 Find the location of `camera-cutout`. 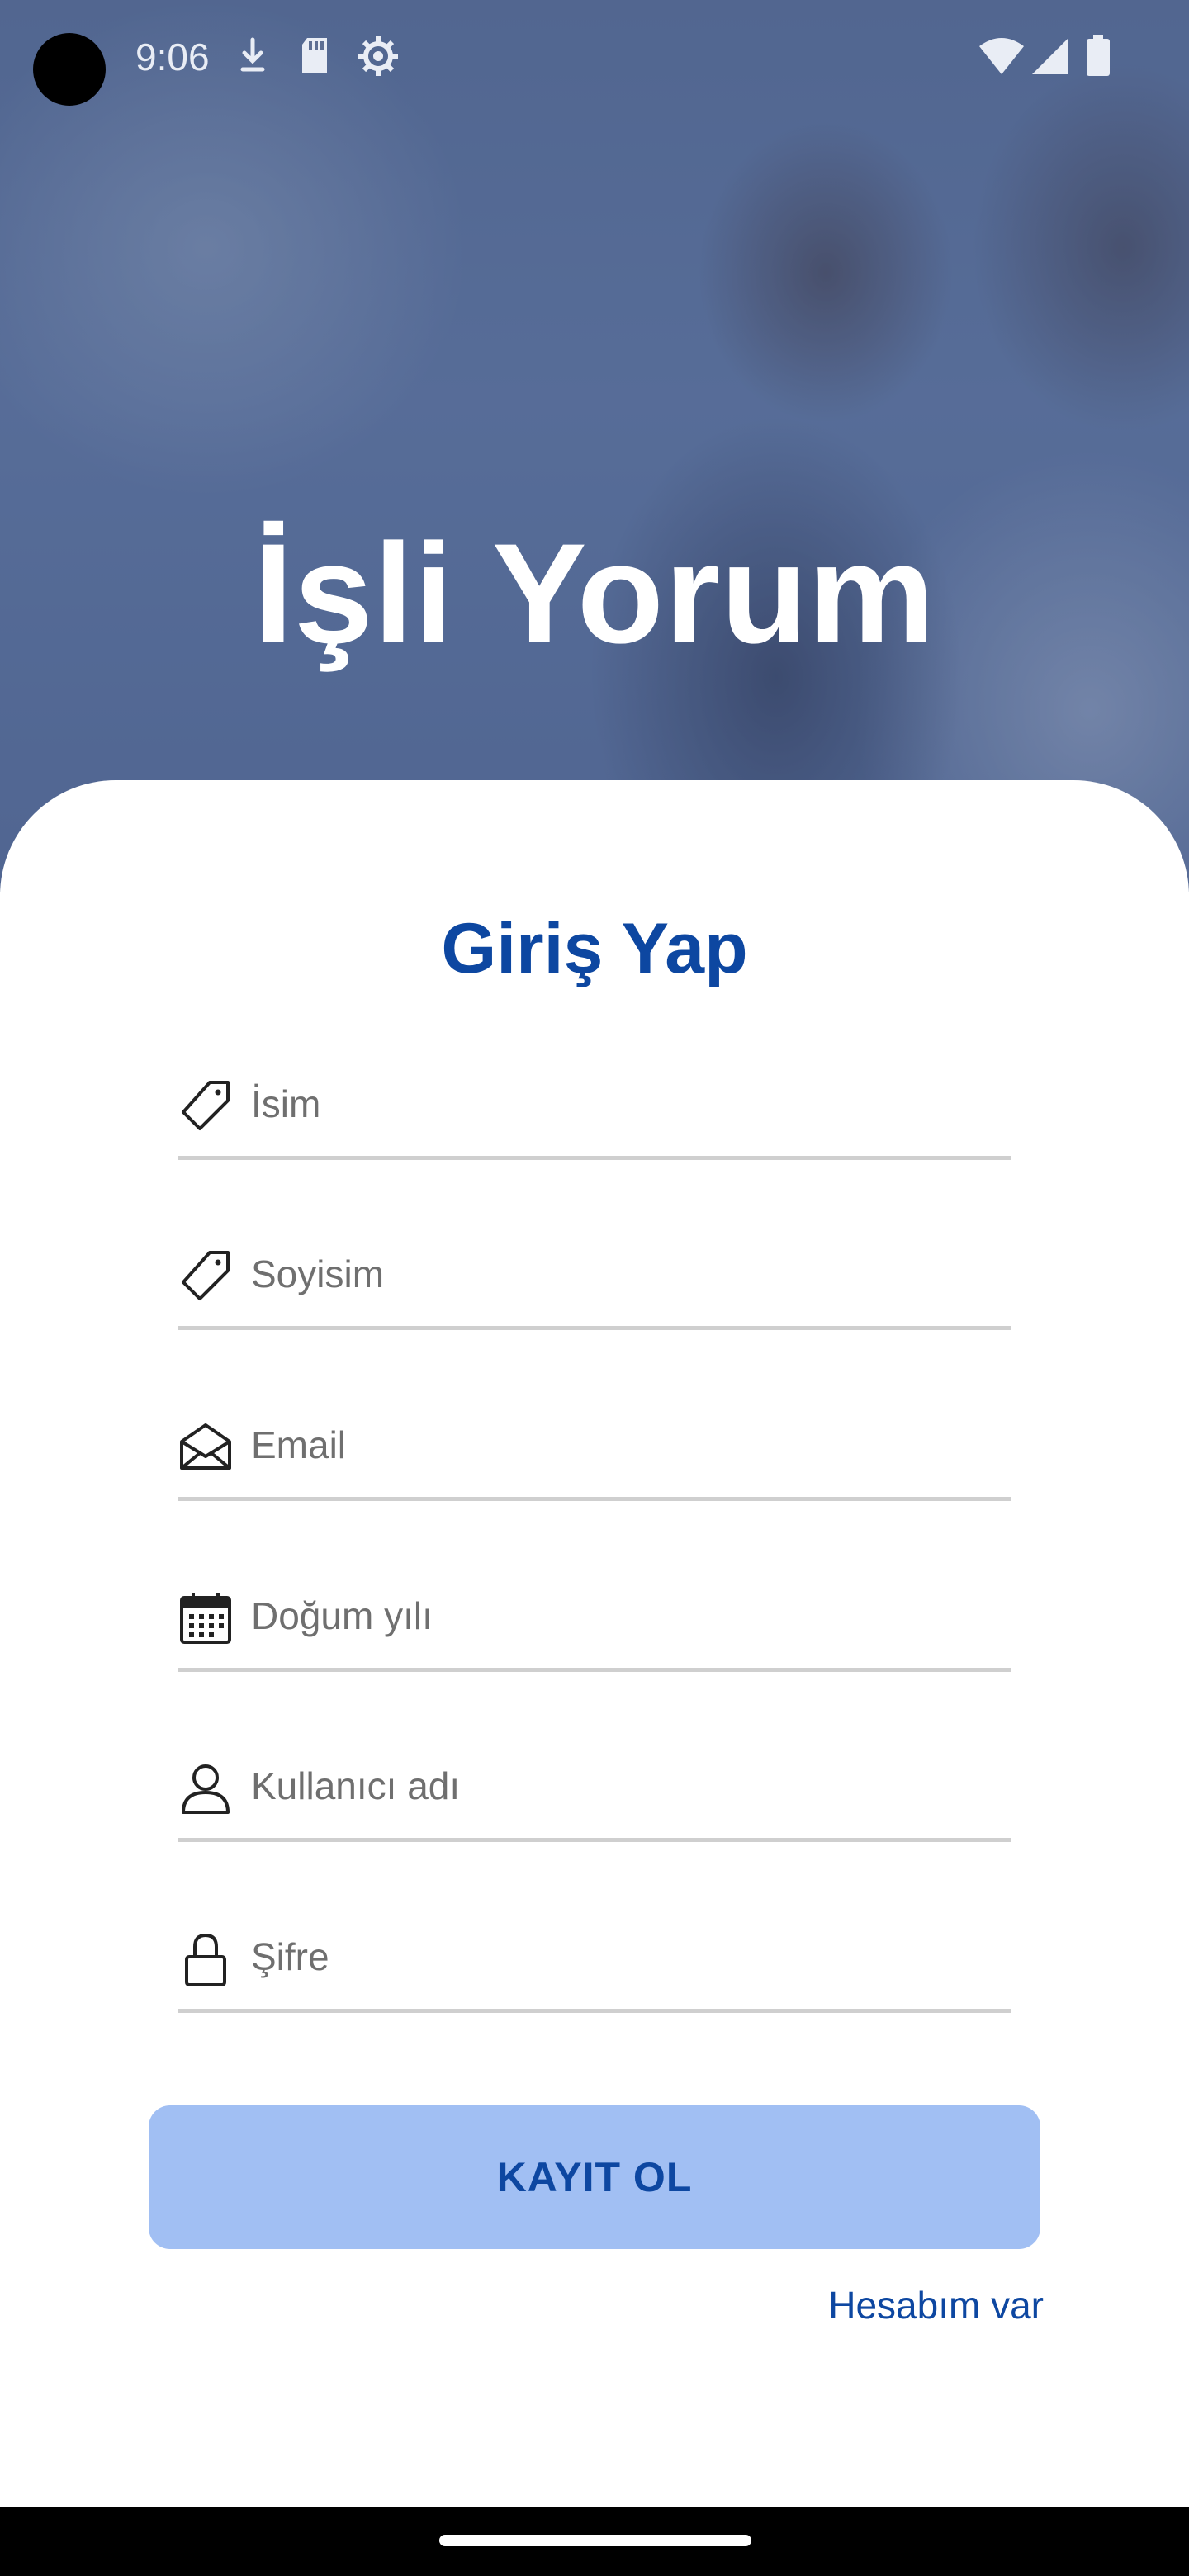

camera-cutout is located at coordinates (69, 69).